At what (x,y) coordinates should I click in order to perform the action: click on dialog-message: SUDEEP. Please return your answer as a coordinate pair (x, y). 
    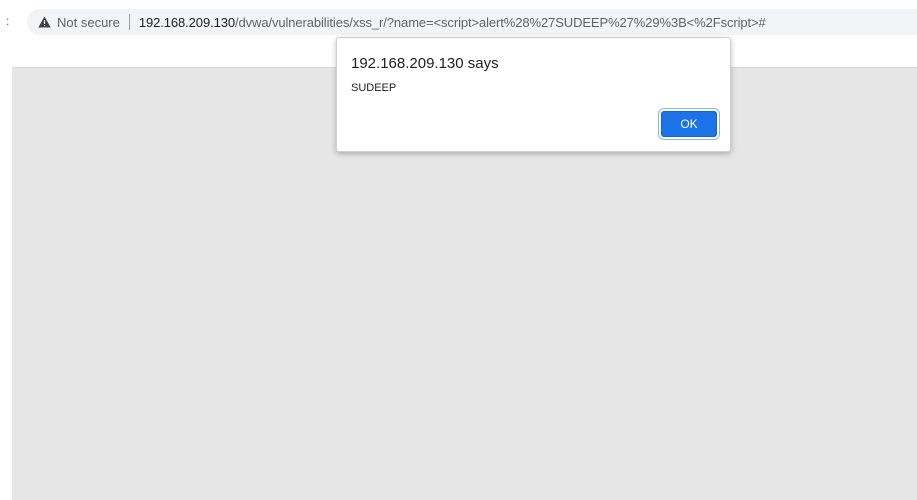
    Looking at the image, I should click on (374, 88).